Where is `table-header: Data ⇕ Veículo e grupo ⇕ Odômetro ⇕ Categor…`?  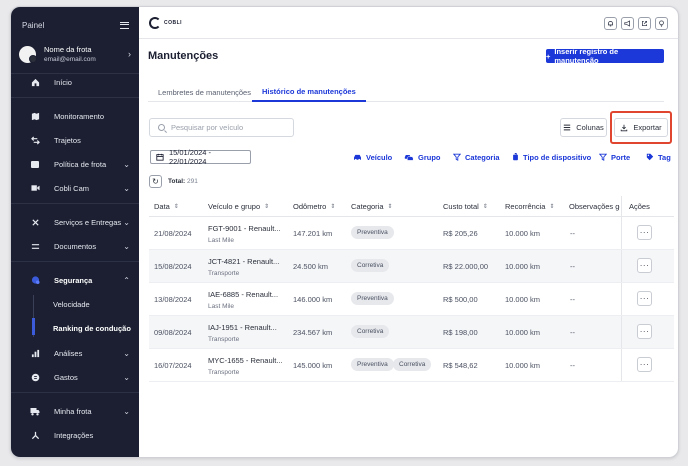 table-header: Data ⇕ Veículo e grupo ⇕ Odômetro ⇕ Categor… is located at coordinates (411, 206).